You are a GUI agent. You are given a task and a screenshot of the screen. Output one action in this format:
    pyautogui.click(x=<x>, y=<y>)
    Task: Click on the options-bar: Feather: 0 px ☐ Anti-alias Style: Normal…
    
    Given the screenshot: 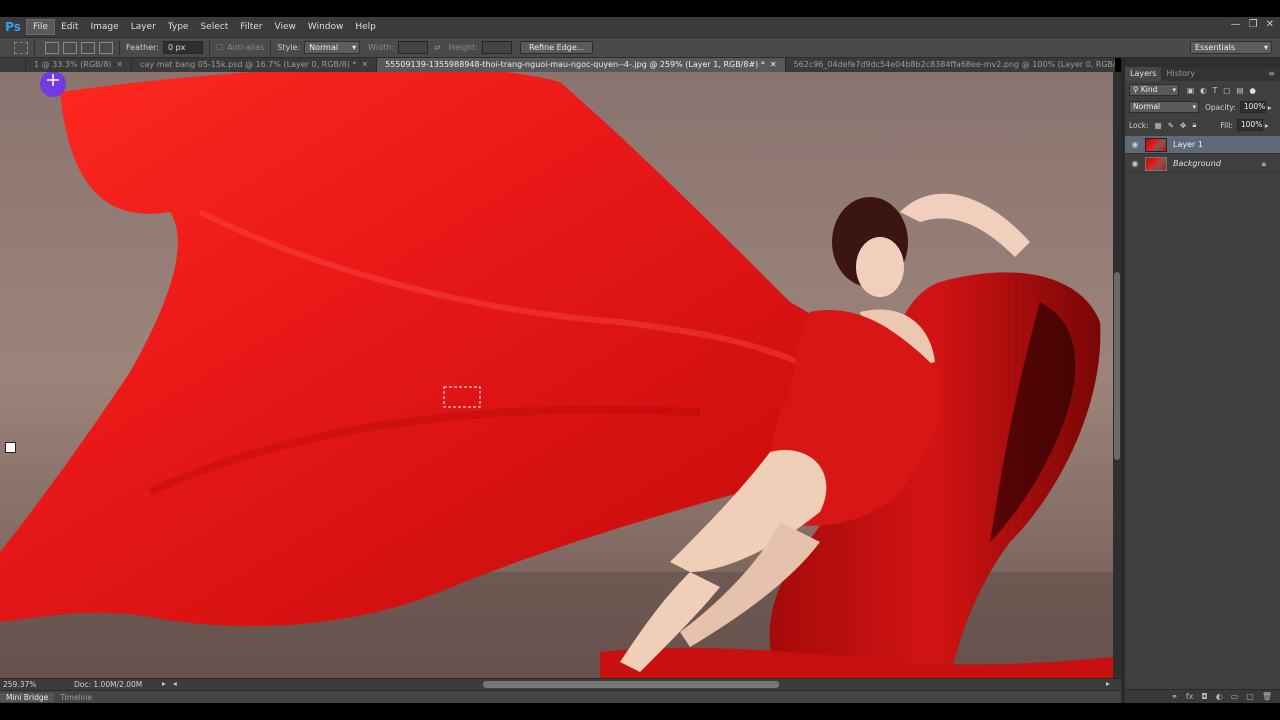 What is the action you would take?
    pyautogui.click(x=640, y=47)
    